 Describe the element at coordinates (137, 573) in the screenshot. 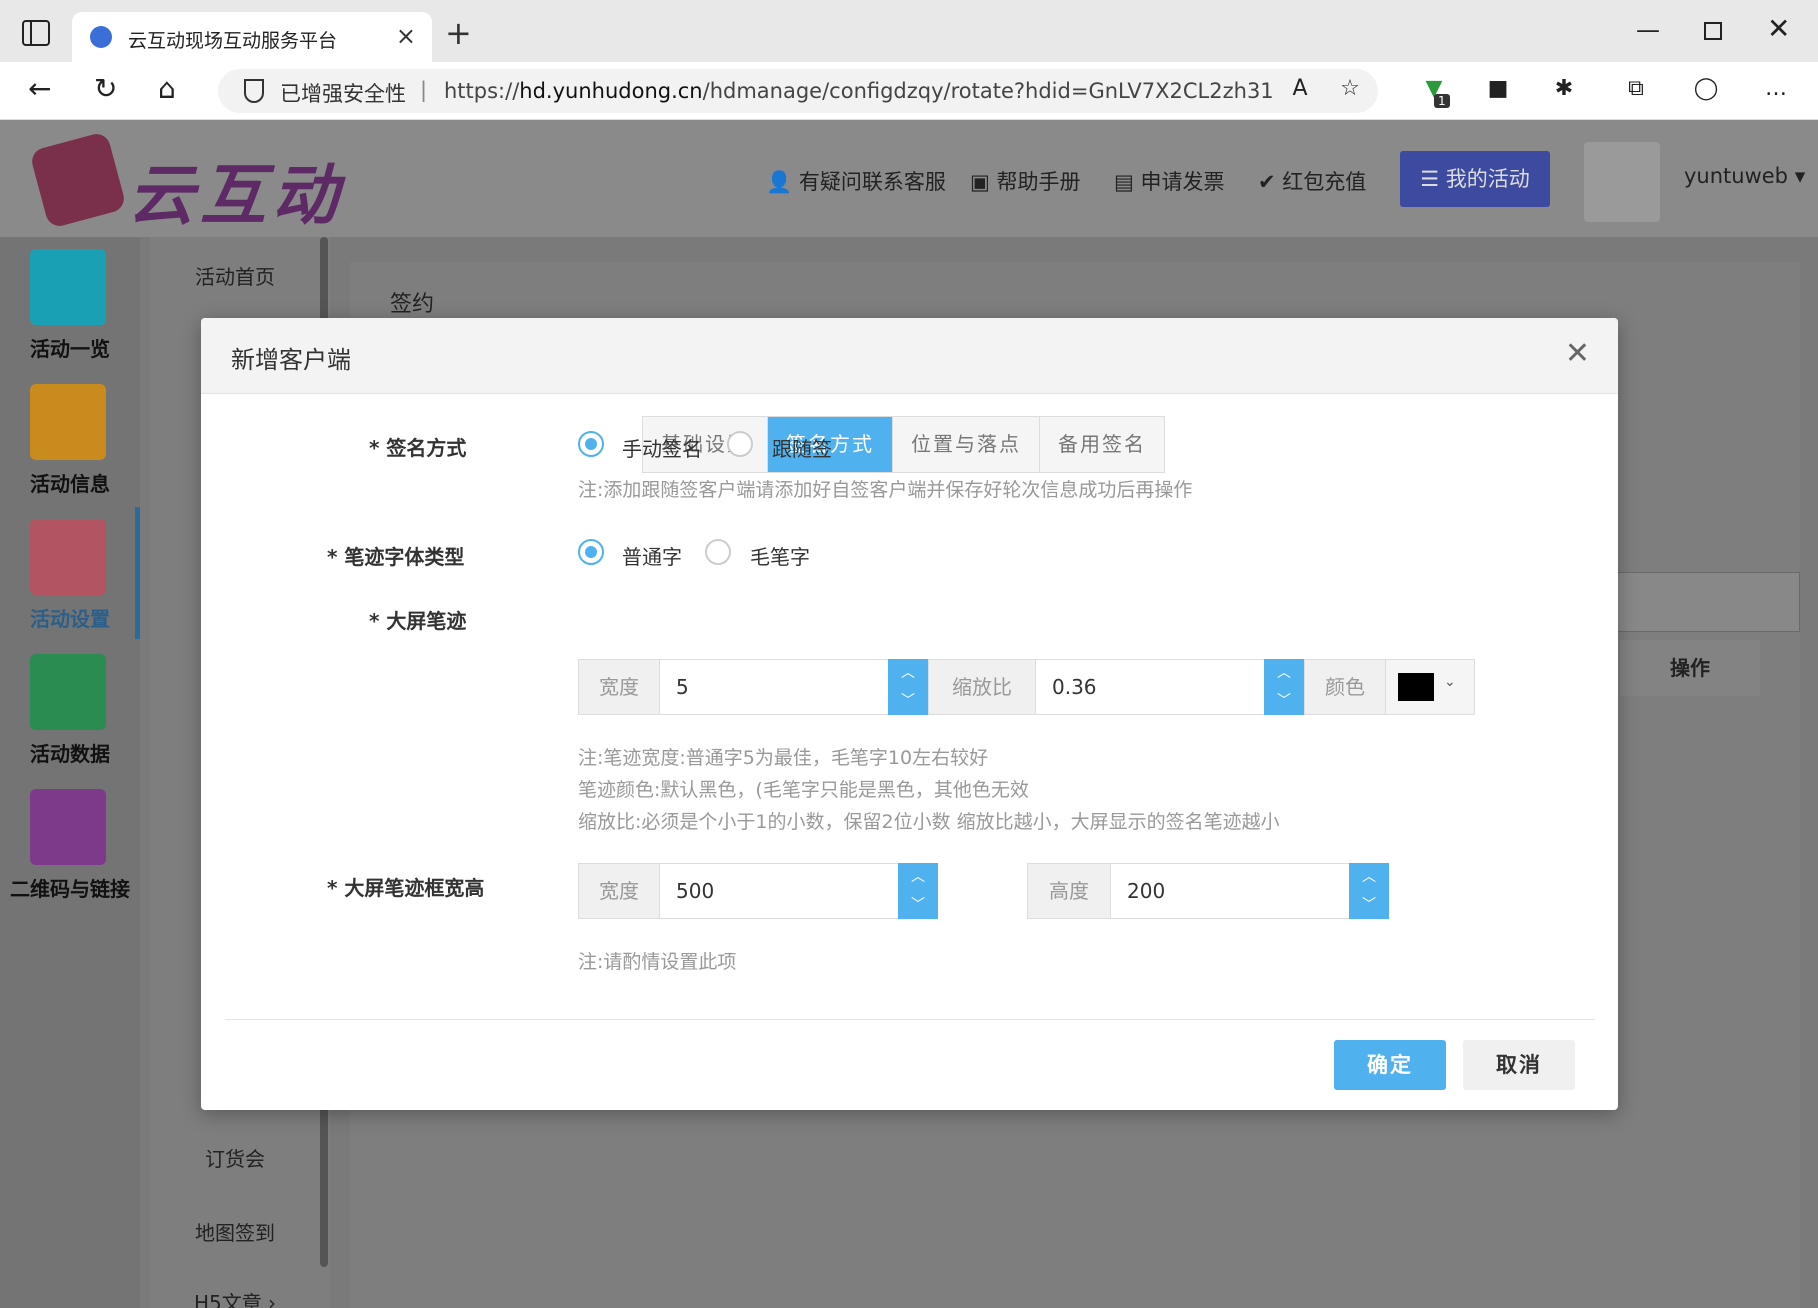

I see `nav-active-indicator` at that location.